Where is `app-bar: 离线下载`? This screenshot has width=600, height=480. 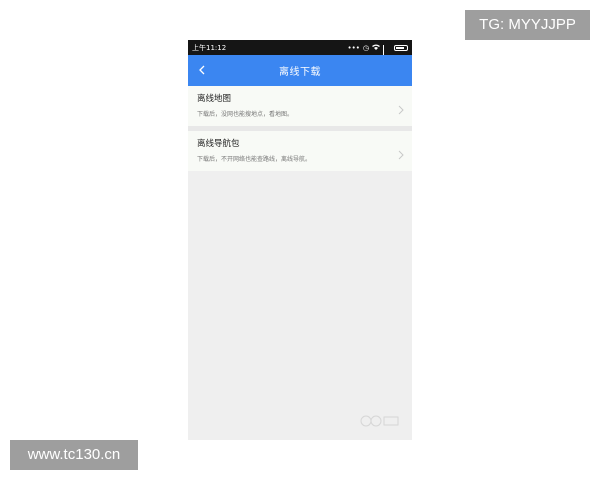 app-bar: 离线下载 is located at coordinates (300, 70).